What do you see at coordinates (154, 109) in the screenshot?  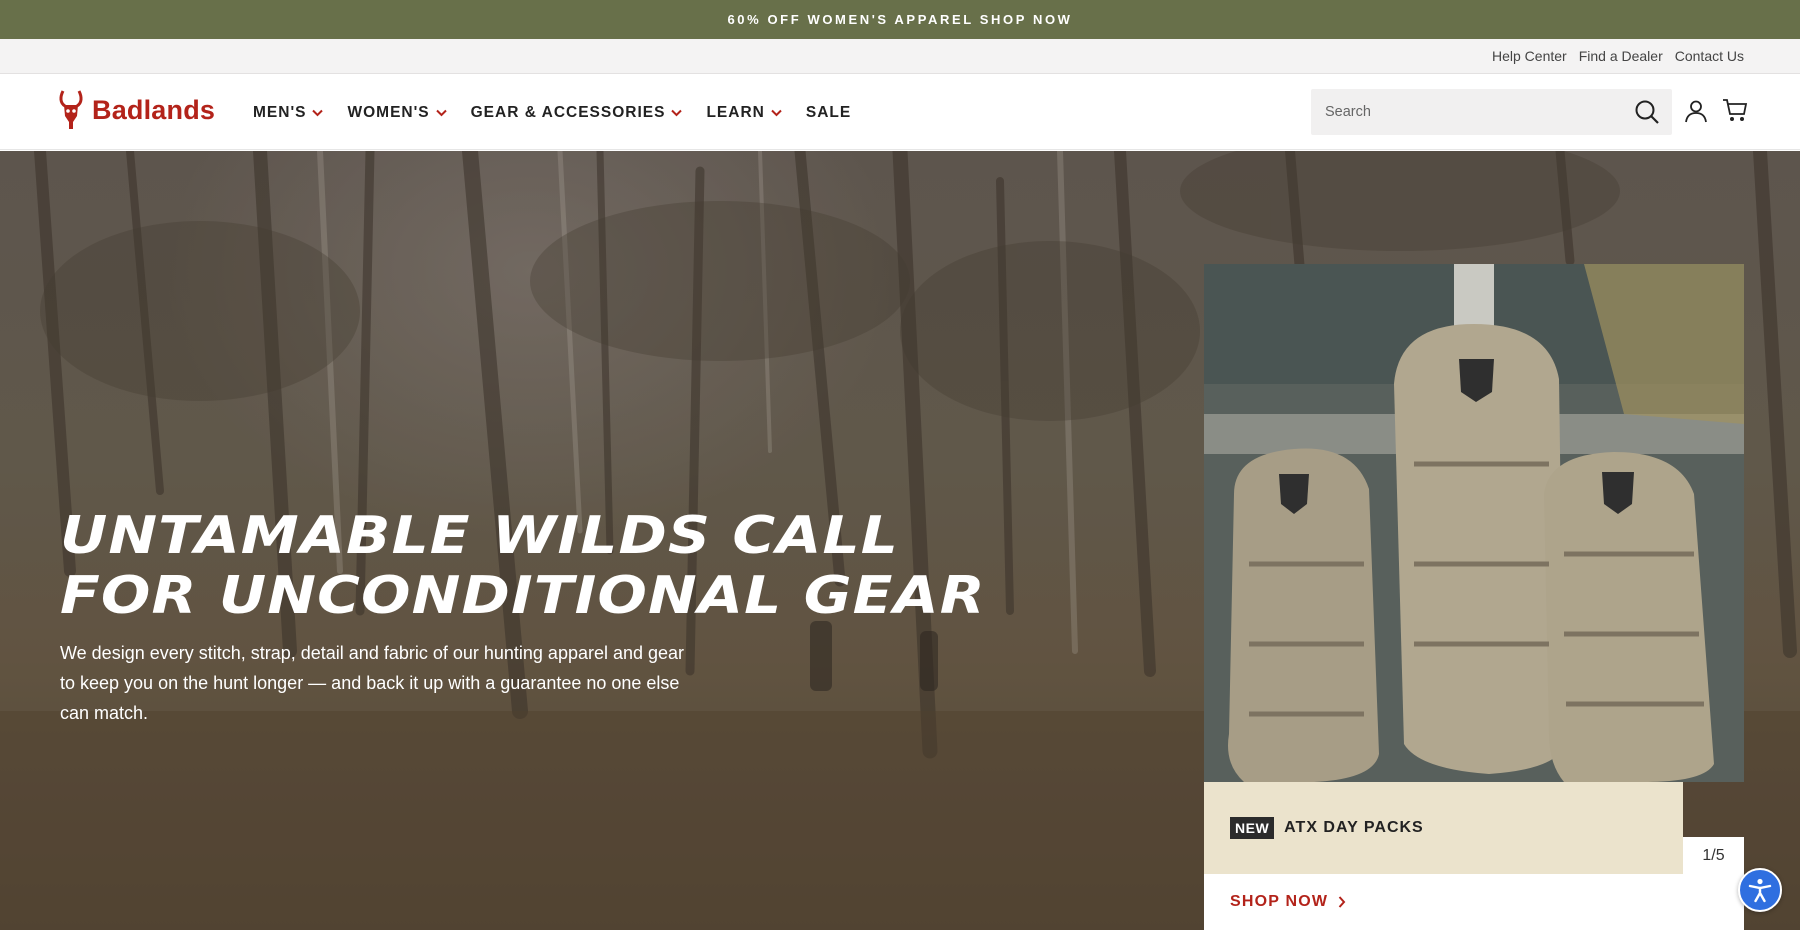 I see `brand-name: Badlands` at bounding box center [154, 109].